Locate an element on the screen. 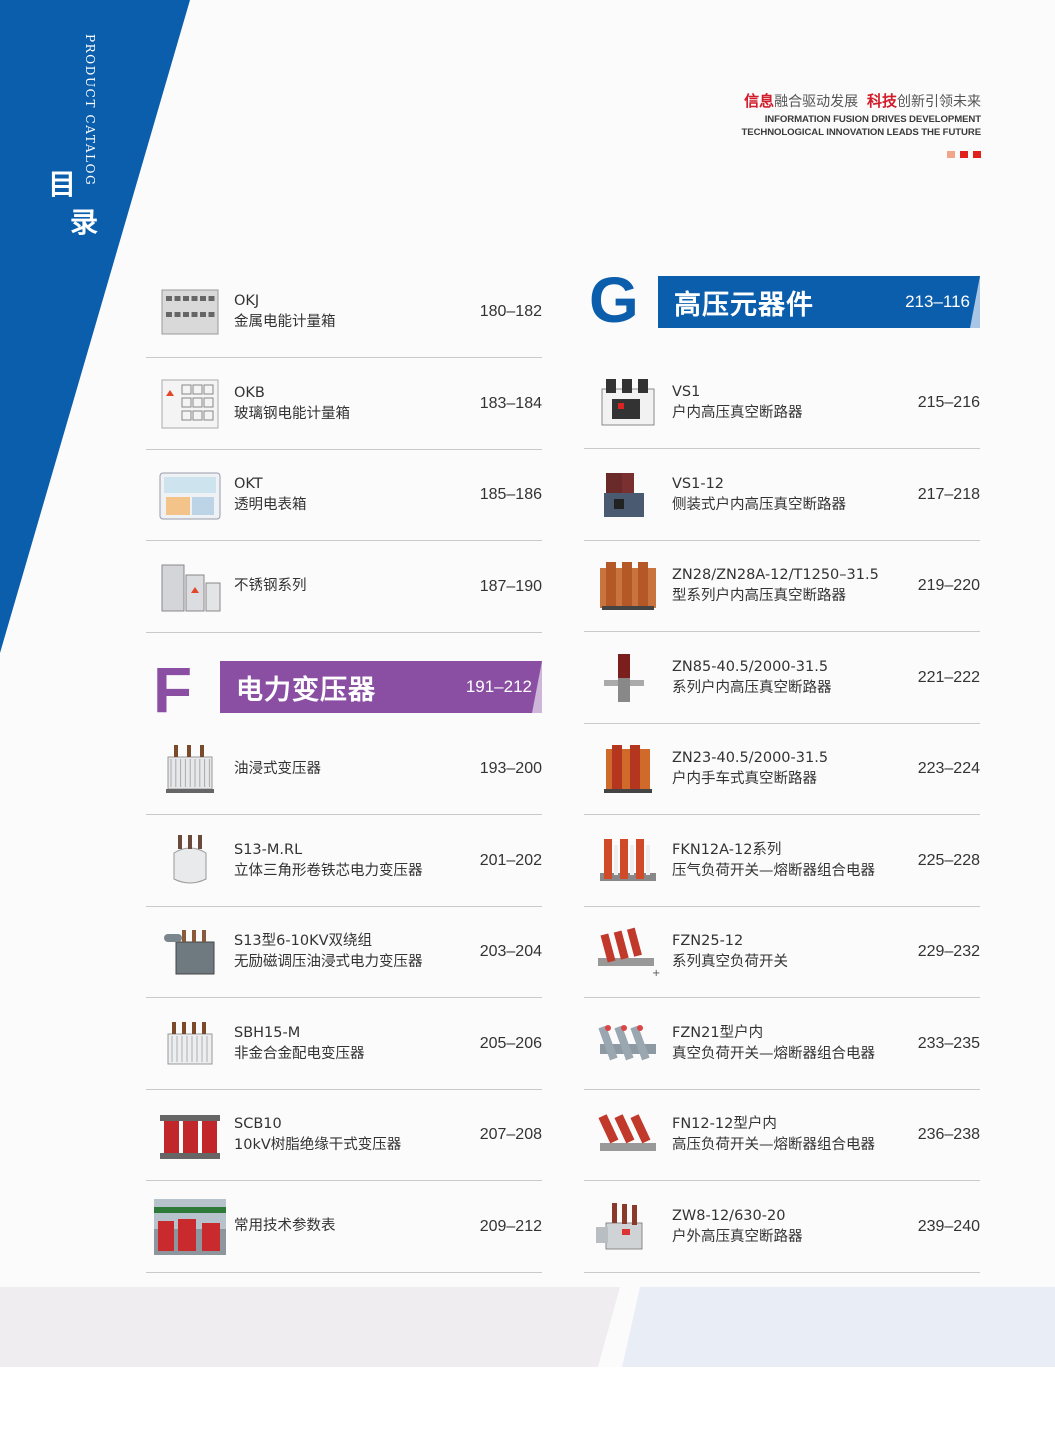 This screenshot has height=1443, width=1055. entry-model: VS1-12 is located at coordinates (698, 483).